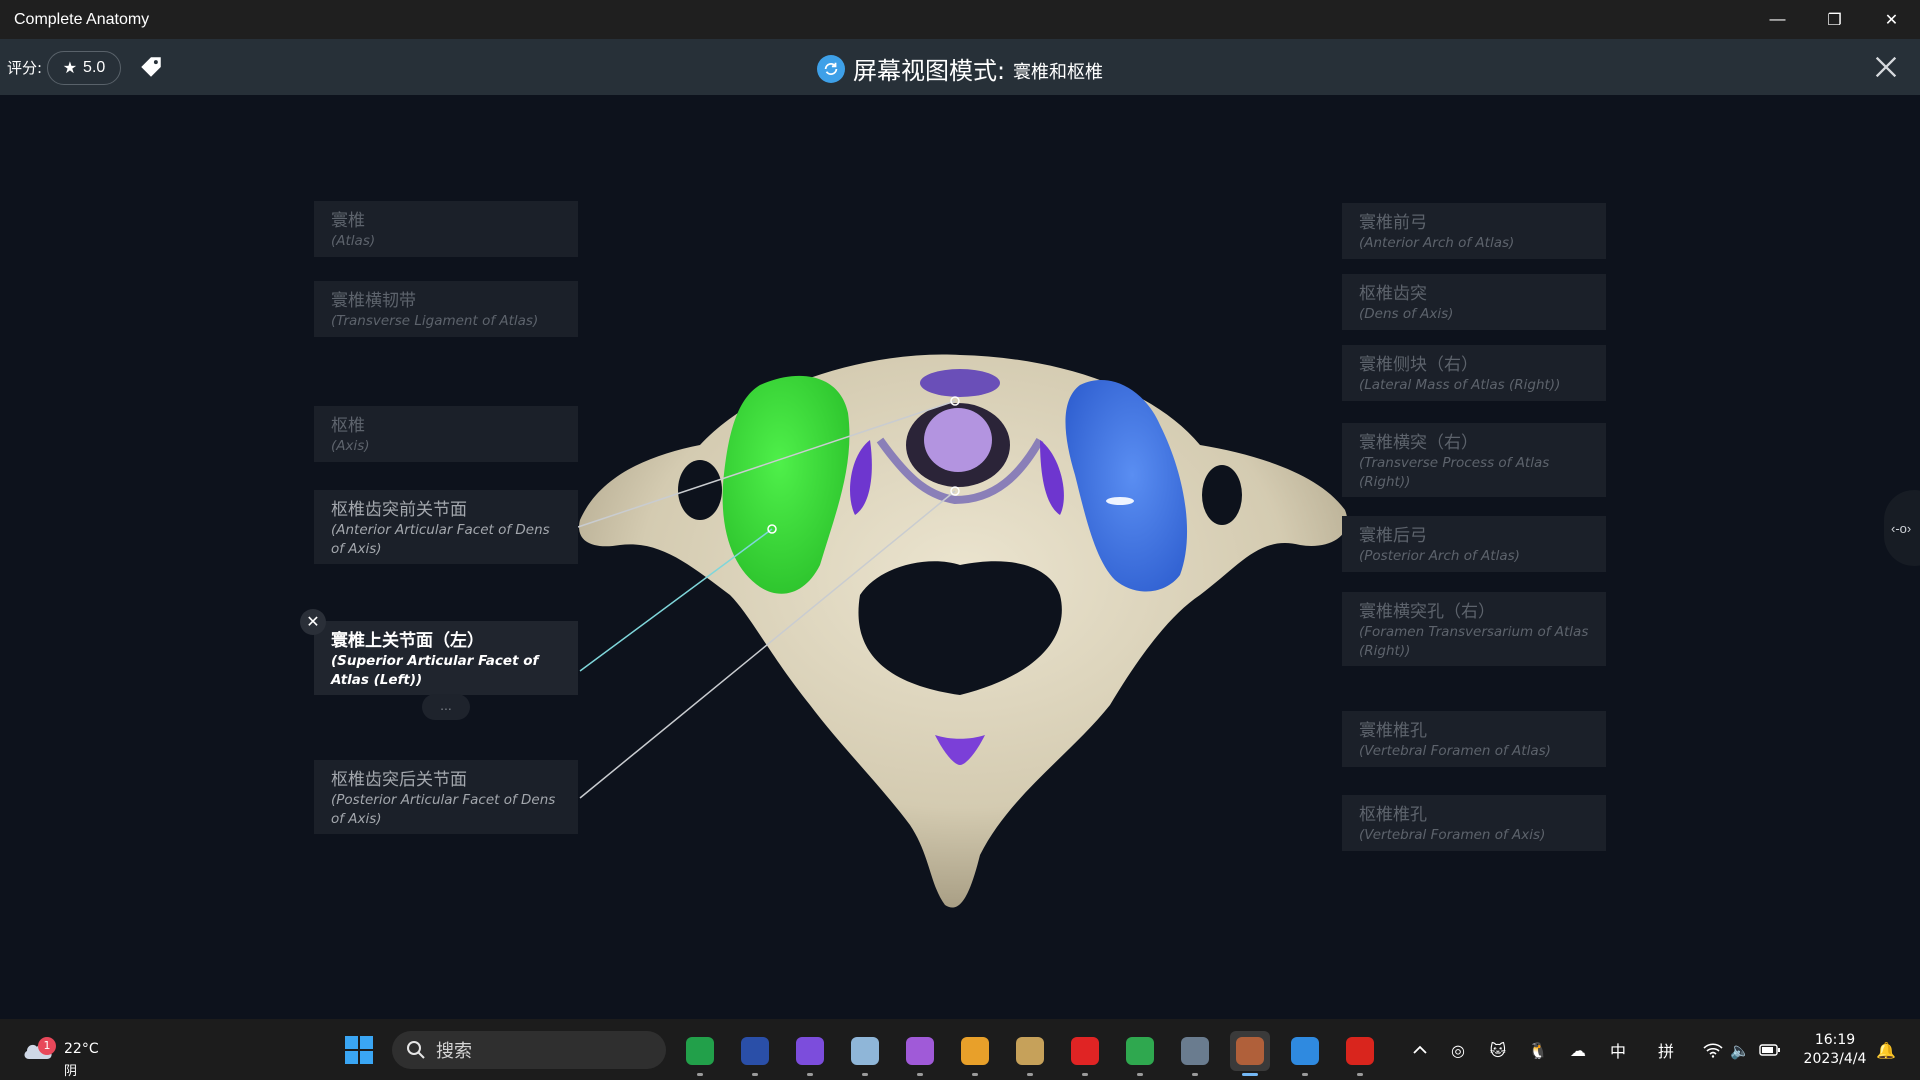  I want to click on label-lateral-mass-right: 寰椎侧块（右） (Lateral Mass of Atlas (Right)), so click(1474, 373).